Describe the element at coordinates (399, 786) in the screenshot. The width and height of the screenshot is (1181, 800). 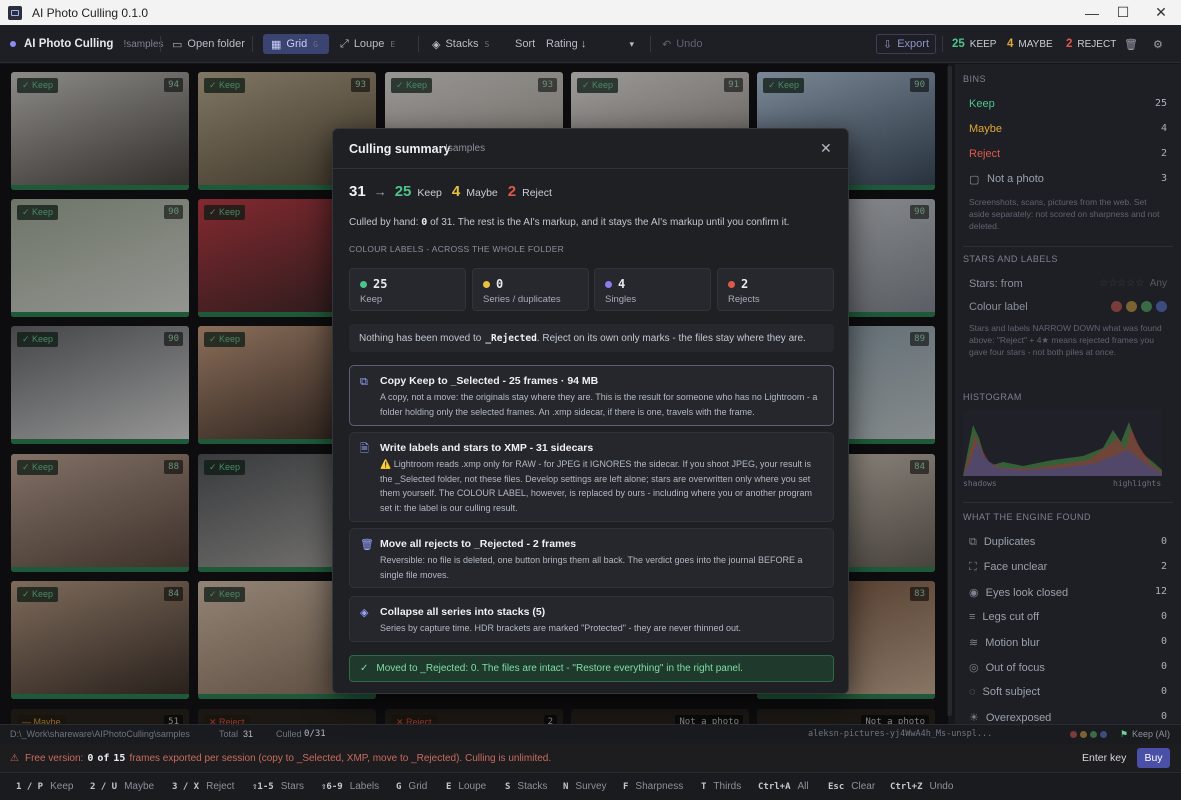
I see `shortcut-key: G` at that location.